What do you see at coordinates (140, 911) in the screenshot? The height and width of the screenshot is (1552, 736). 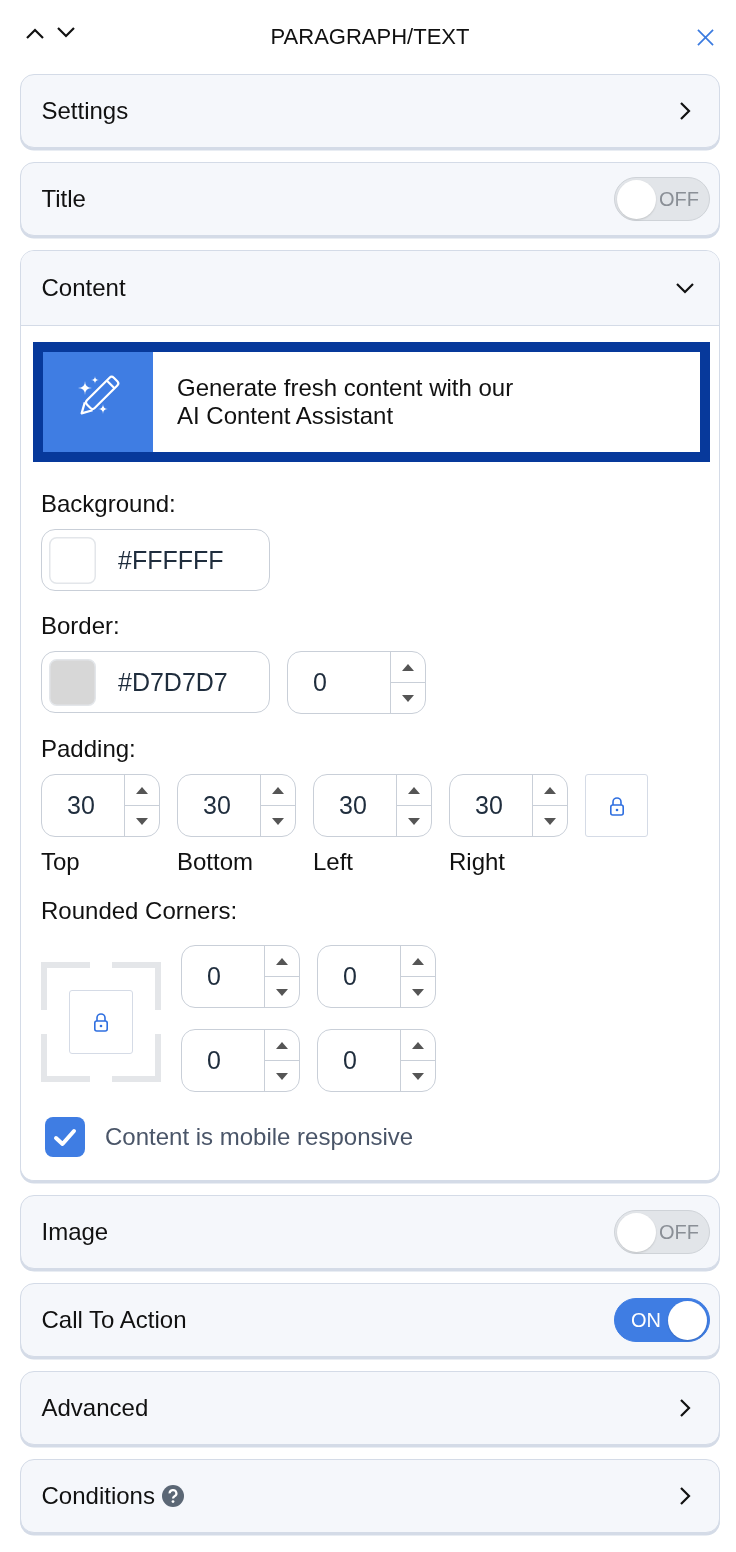 I see `field-label: Rounded Corners:` at bounding box center [140, 911].